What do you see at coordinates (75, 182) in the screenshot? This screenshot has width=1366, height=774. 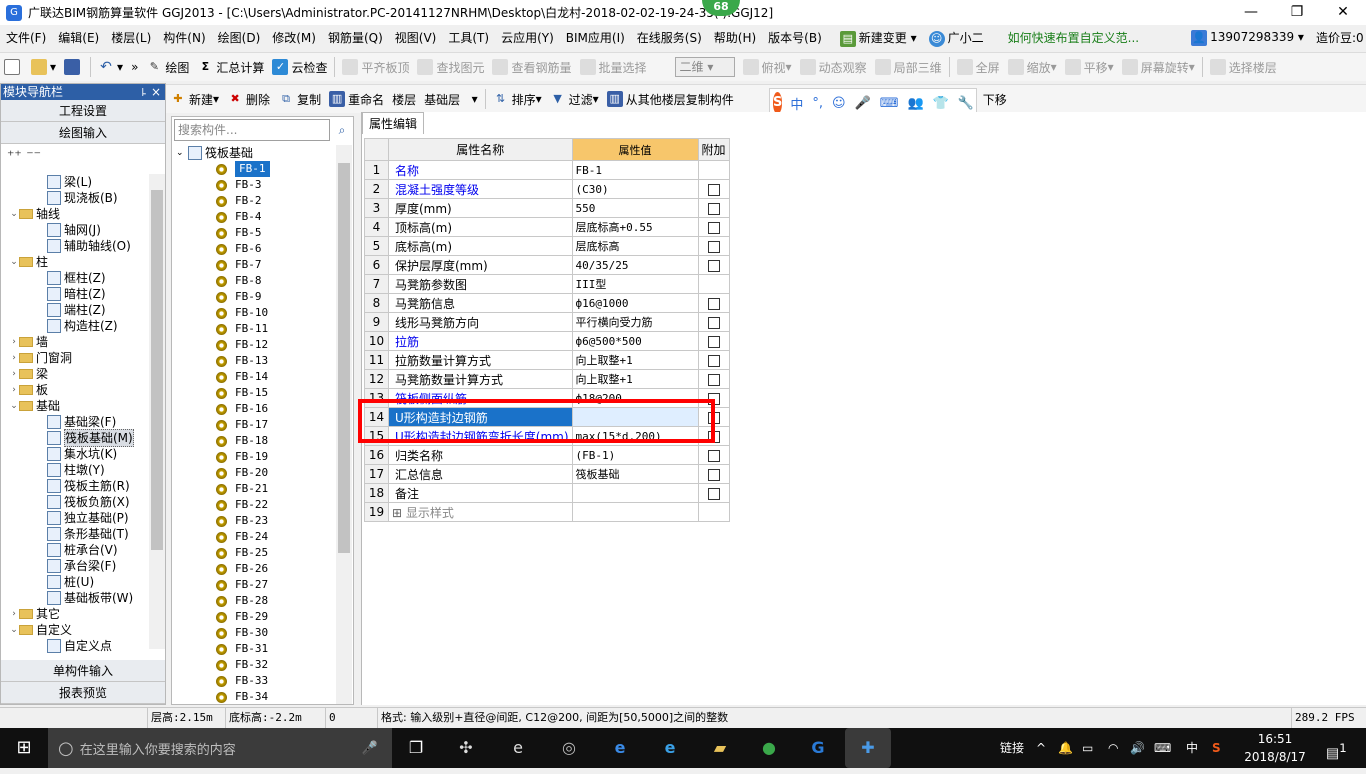 I see `nav-tree-item: 梁(L)` at bounding box center [75, 182].